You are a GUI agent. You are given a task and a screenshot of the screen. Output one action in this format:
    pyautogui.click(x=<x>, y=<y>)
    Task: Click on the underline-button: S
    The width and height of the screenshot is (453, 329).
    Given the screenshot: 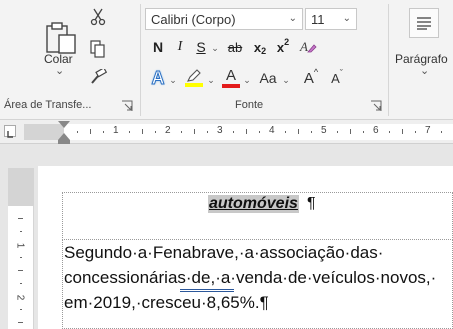 What is the action you would take?
    pyautogui.click(x=201, y=47)
    